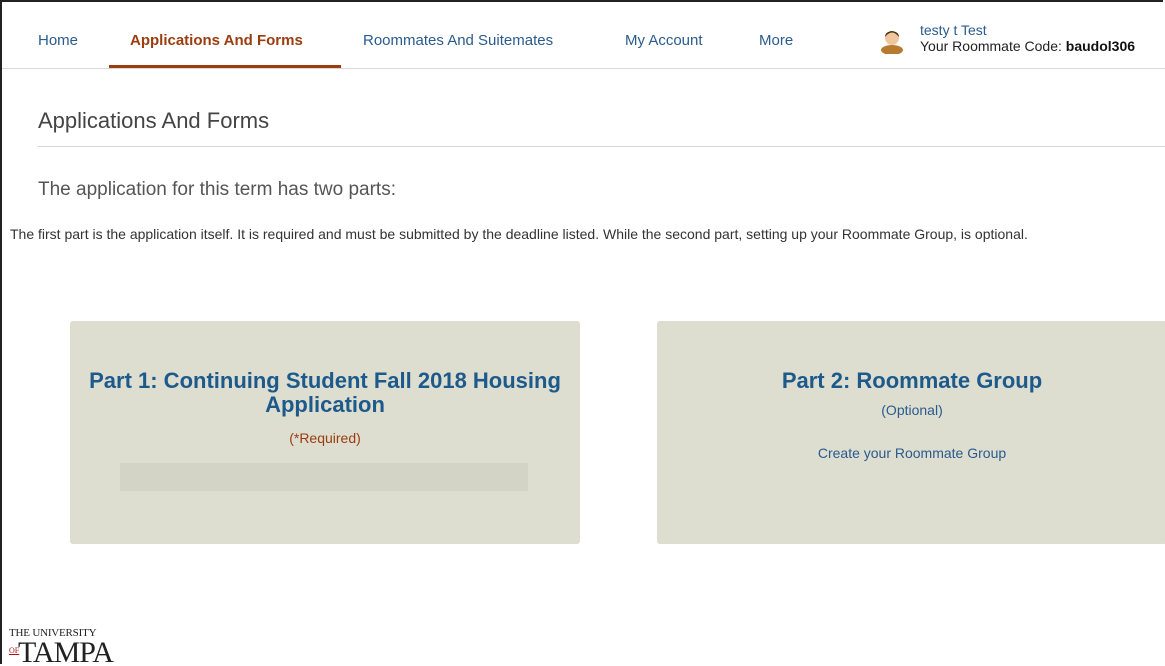 Image resolution: width=1165 pixels, height=666 pixels. Describe the element at coordinates (225, 66) in the screenshot. I see `active-tab-indicator` at that location.